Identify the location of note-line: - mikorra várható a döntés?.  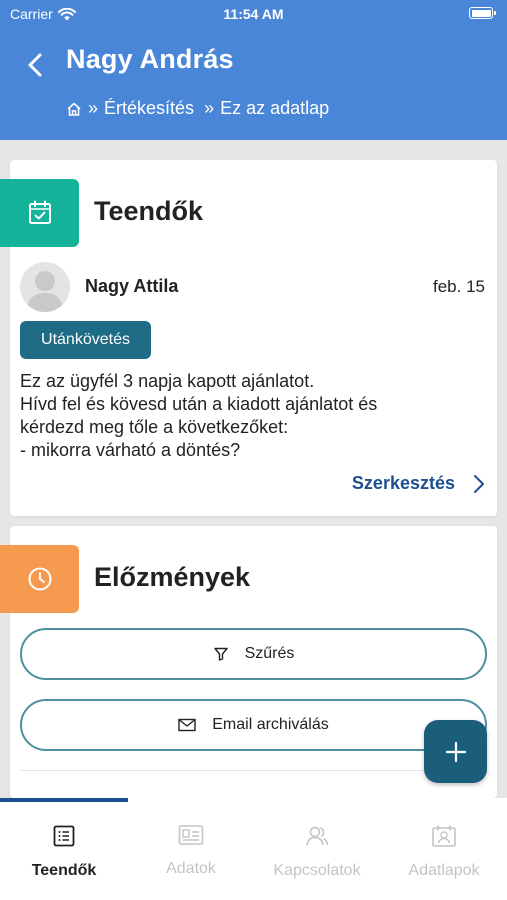
(130, 450).